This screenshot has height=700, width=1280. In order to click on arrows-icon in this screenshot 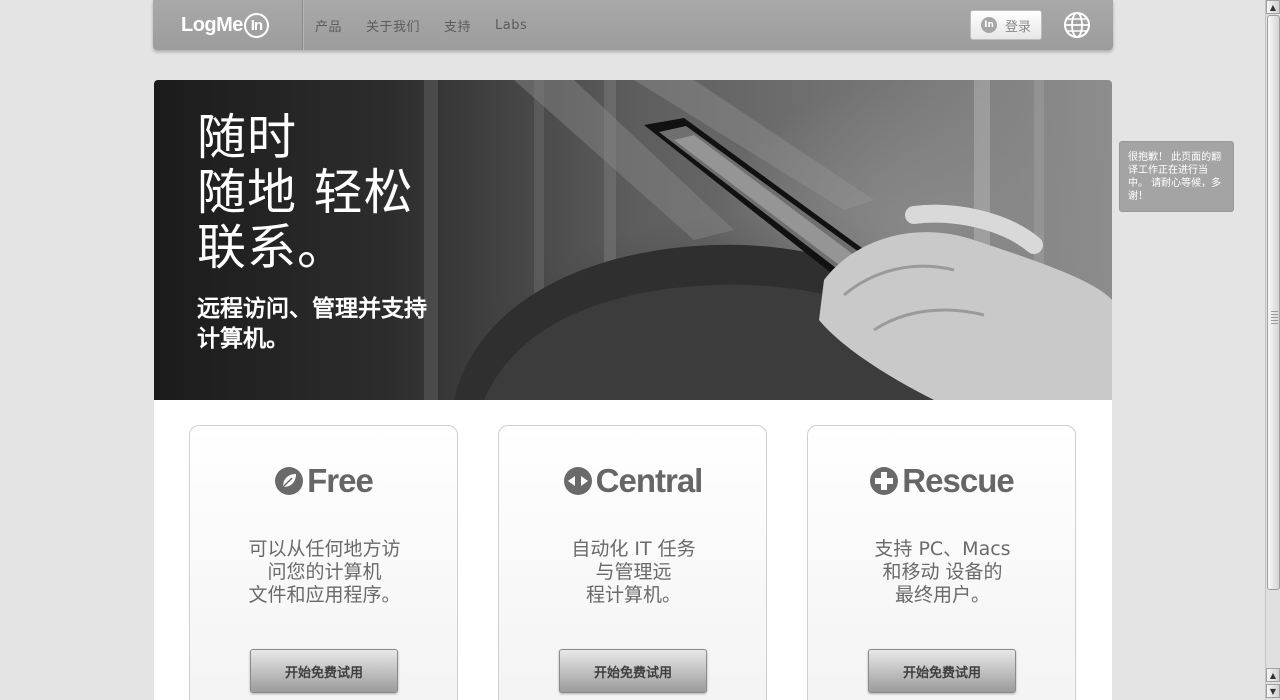, I will do `click(577, 481)`.